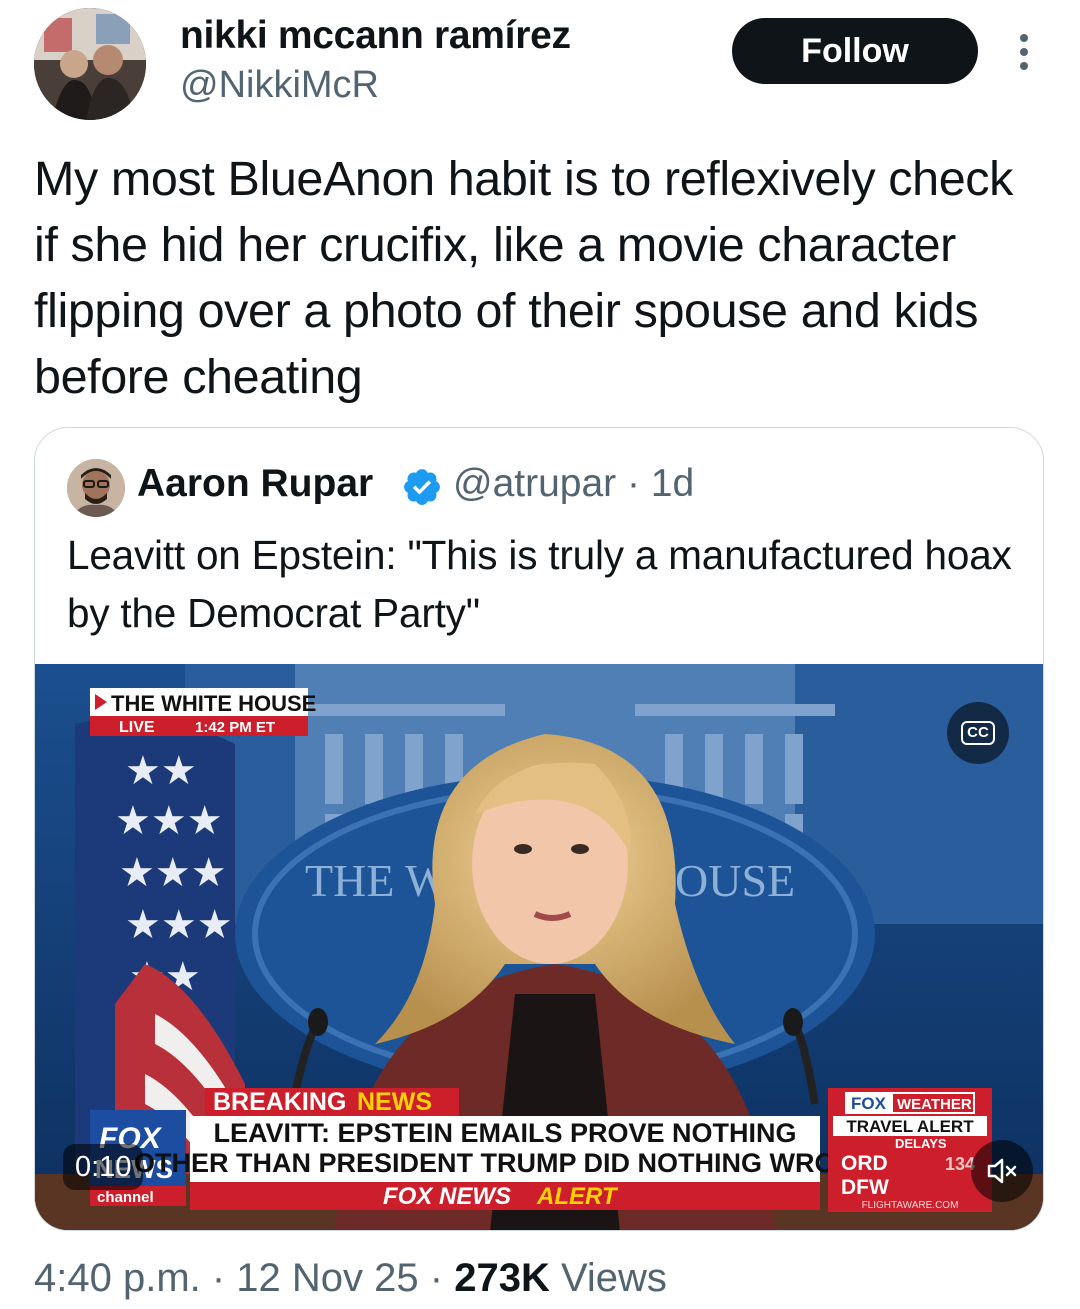  I want to click on quote-author-name: Aaron Rupar, so click(255, 484).